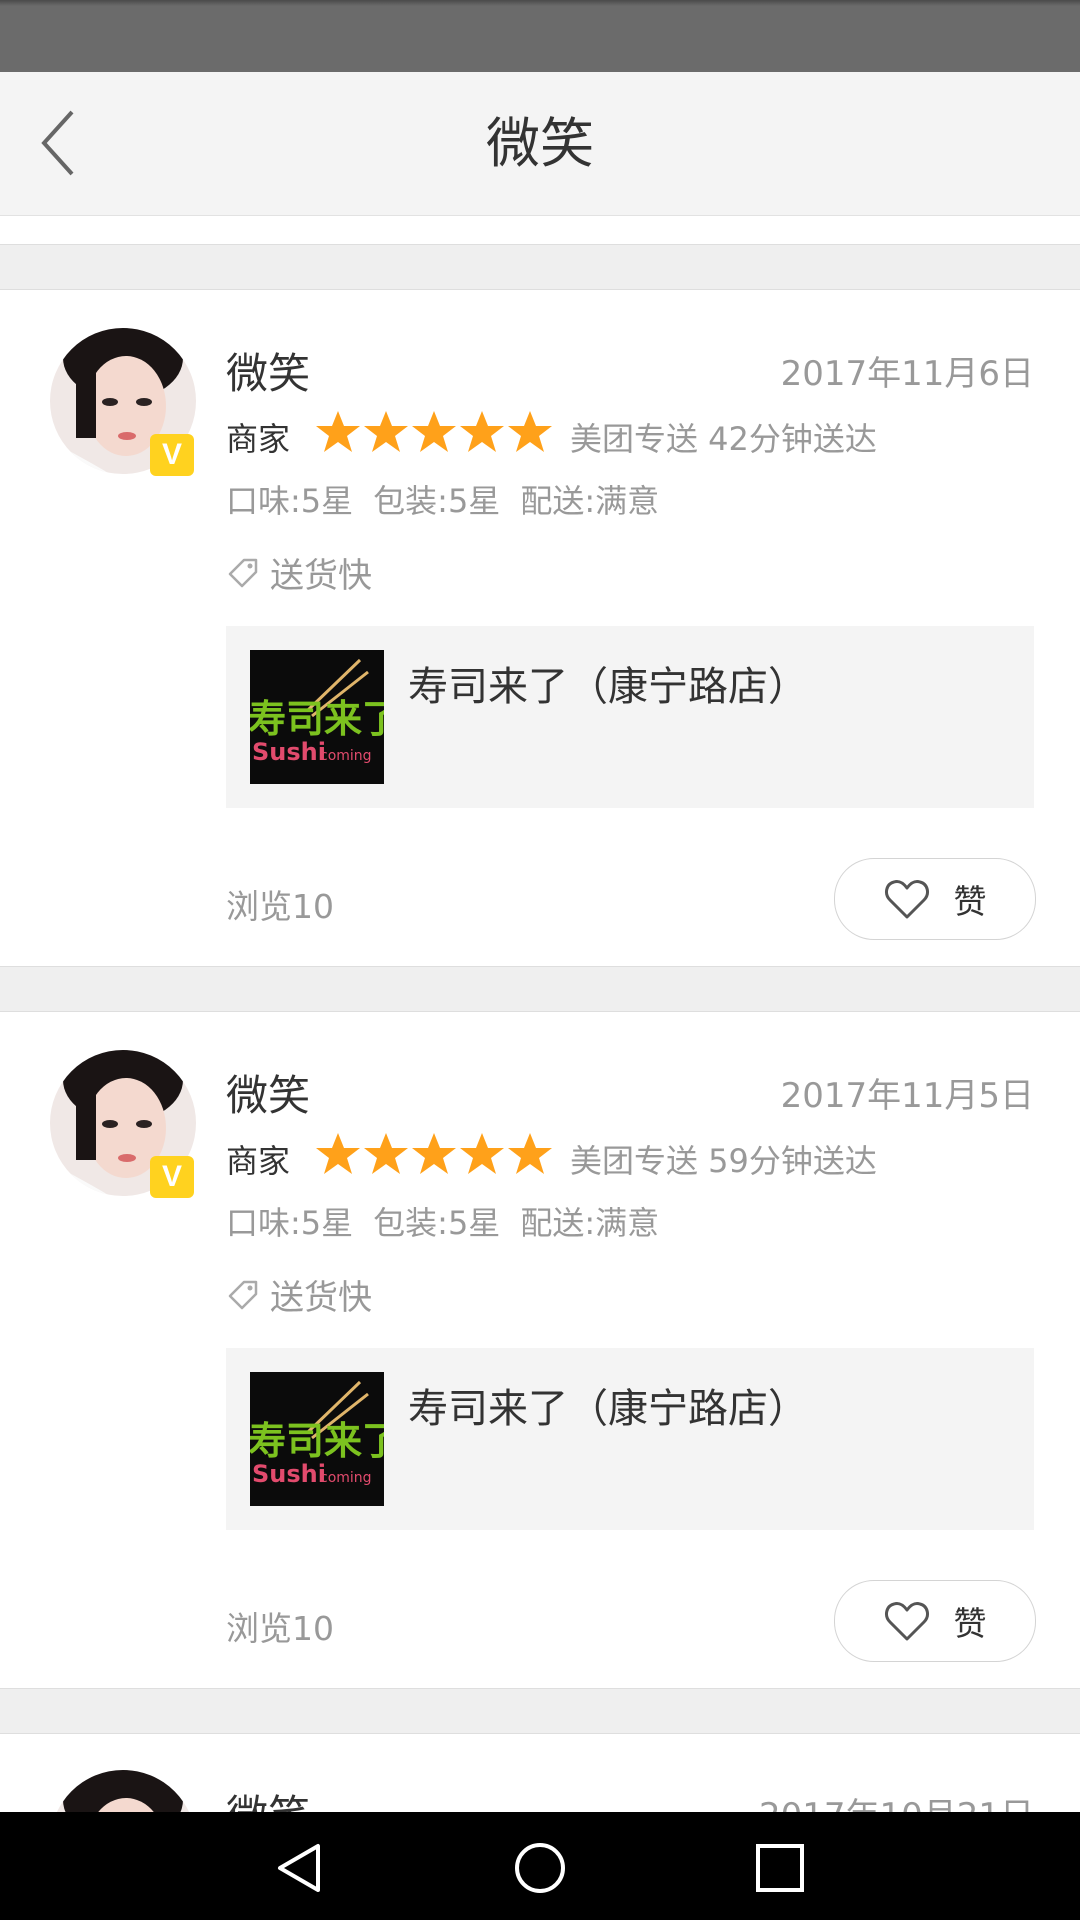  I want to click on page-title: 微笑, so click(540, 143).